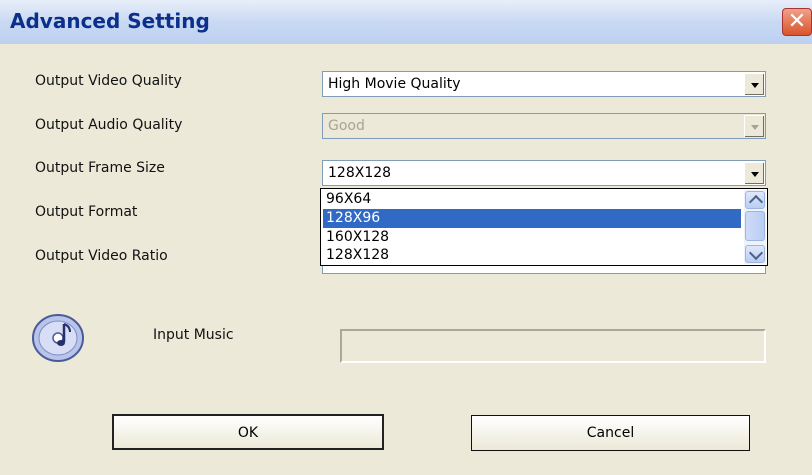  Describe the element at coordinates (406, 22) in the screenshot. I see `title-bar: Advanced Setting ✕` at that location.